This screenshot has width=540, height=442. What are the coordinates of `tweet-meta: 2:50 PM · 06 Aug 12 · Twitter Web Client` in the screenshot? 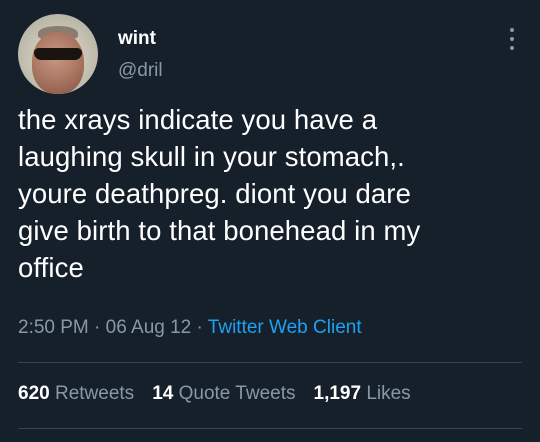 It's located at (190, 328).